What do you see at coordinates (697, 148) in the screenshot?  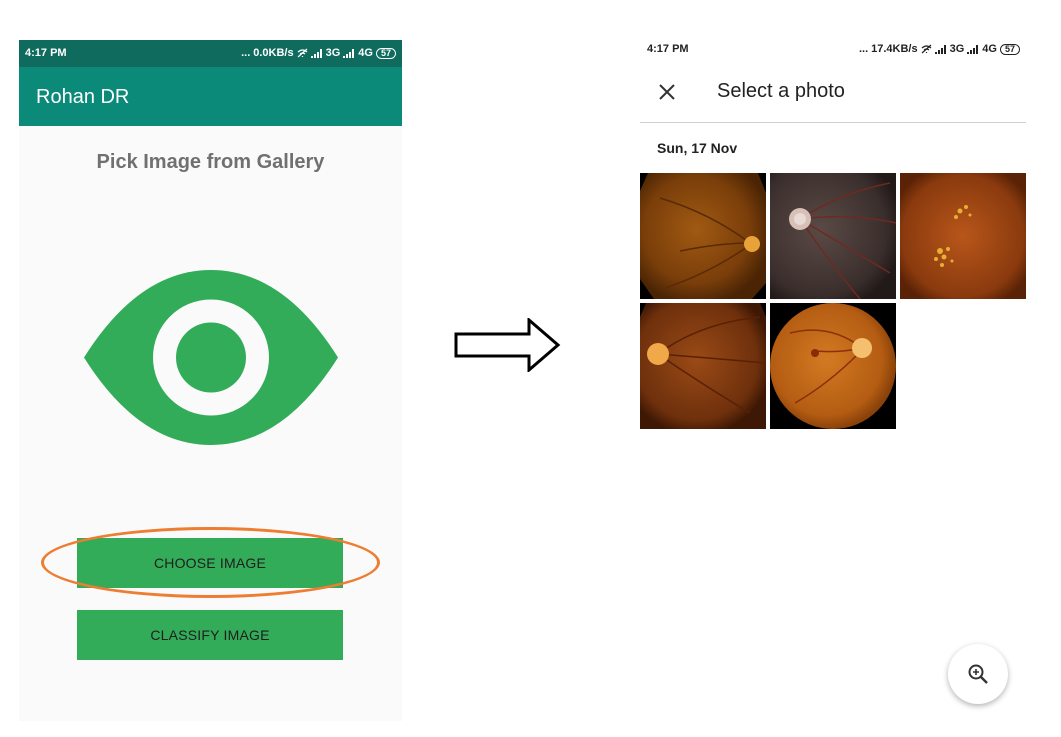 I see `date-header: Sun, 17 Nov` at bounding box center [697, 148].